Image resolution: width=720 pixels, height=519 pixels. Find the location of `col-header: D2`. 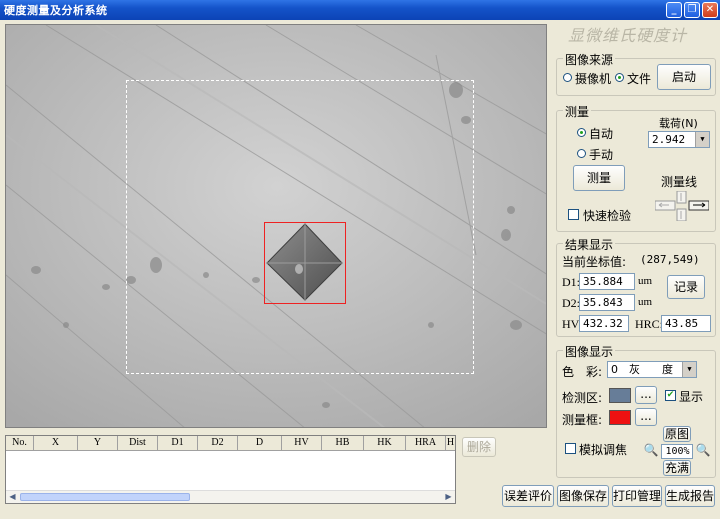

col-header: D2 is located at coordinates (218, 443).